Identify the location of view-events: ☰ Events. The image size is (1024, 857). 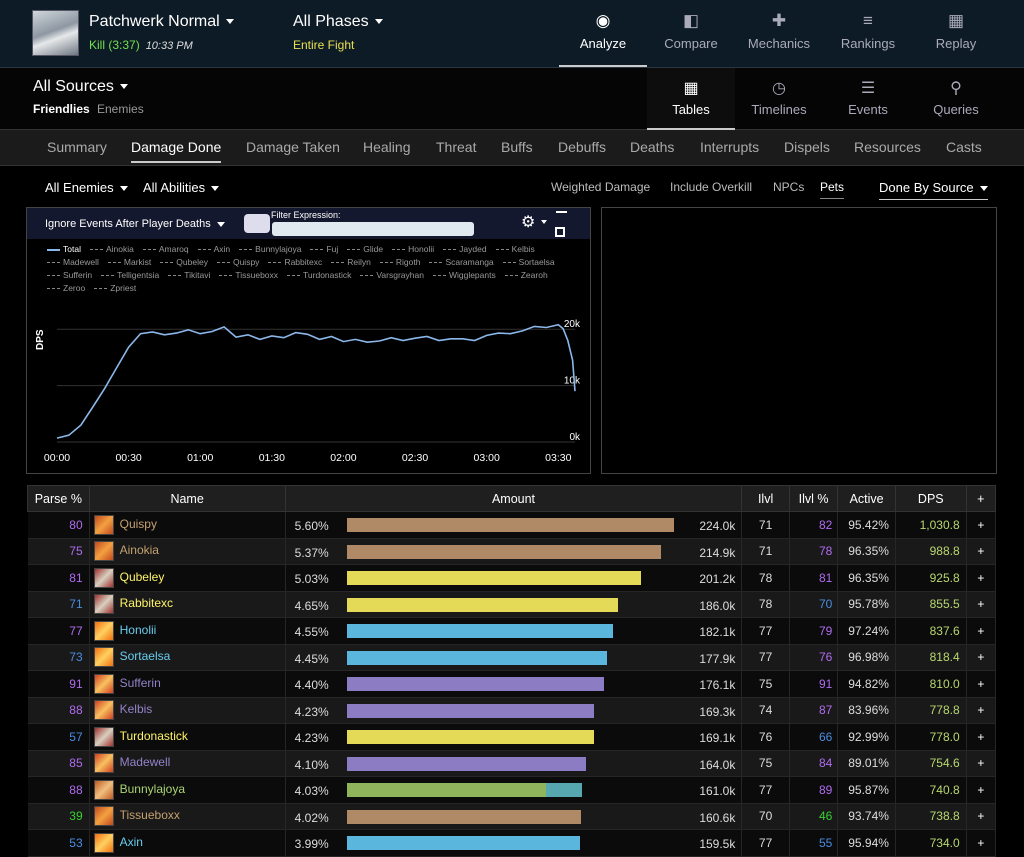
(868, 99).